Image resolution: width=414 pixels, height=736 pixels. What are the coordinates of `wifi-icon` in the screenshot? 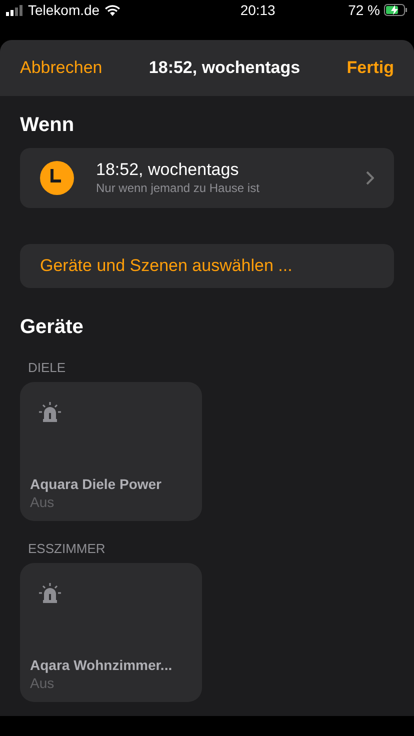 It's located at (112, 10).